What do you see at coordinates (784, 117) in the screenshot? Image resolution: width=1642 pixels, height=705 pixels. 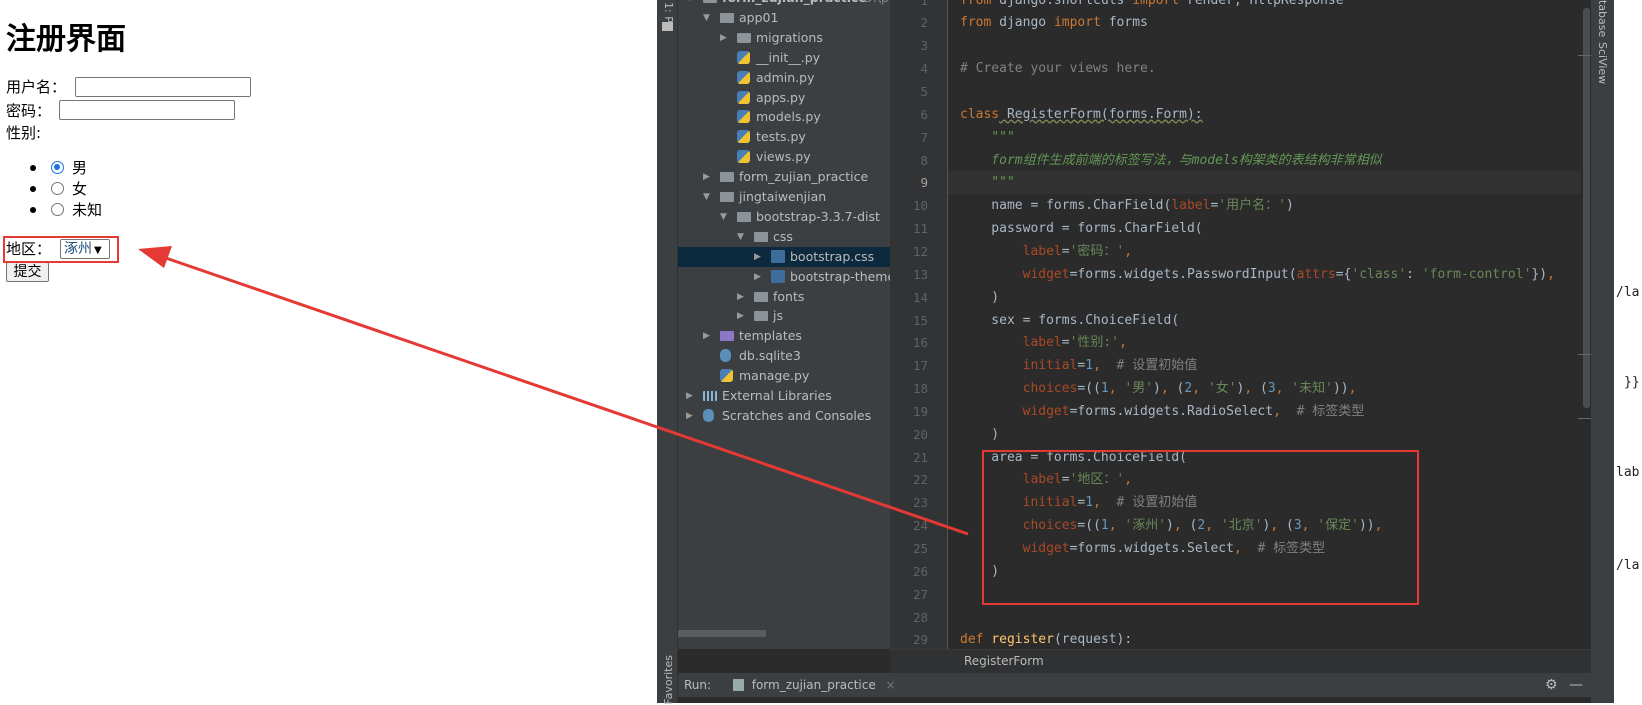 I see `tree-item: models.py` at bounding box center [784, 117].